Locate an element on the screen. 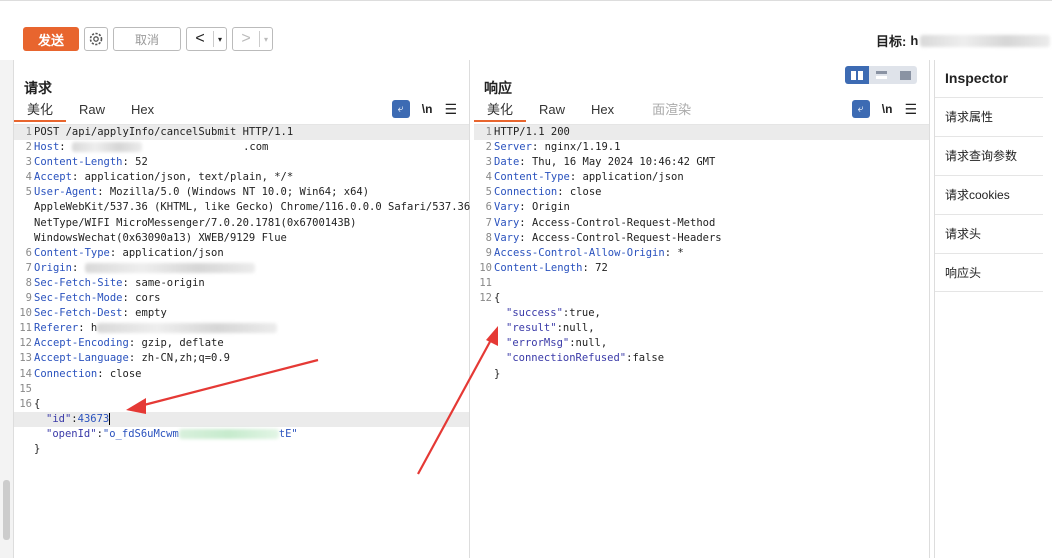  code-line: "errorMsg":null, is located at coordinates (701, 343).